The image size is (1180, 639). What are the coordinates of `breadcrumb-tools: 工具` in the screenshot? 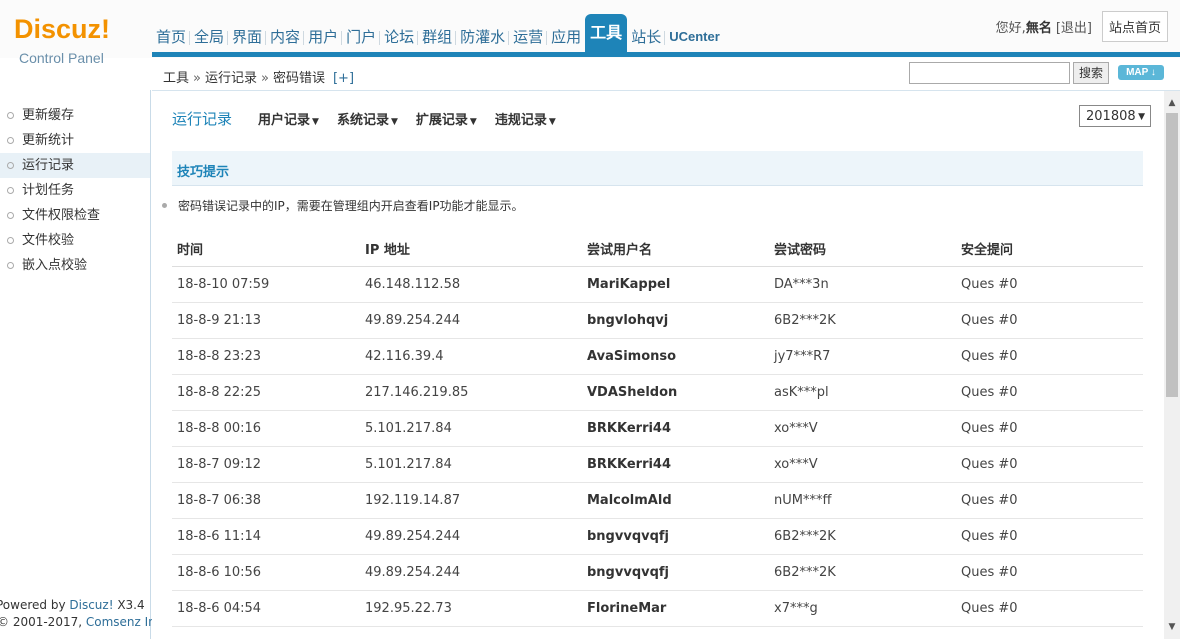 It's located at (176, 78).